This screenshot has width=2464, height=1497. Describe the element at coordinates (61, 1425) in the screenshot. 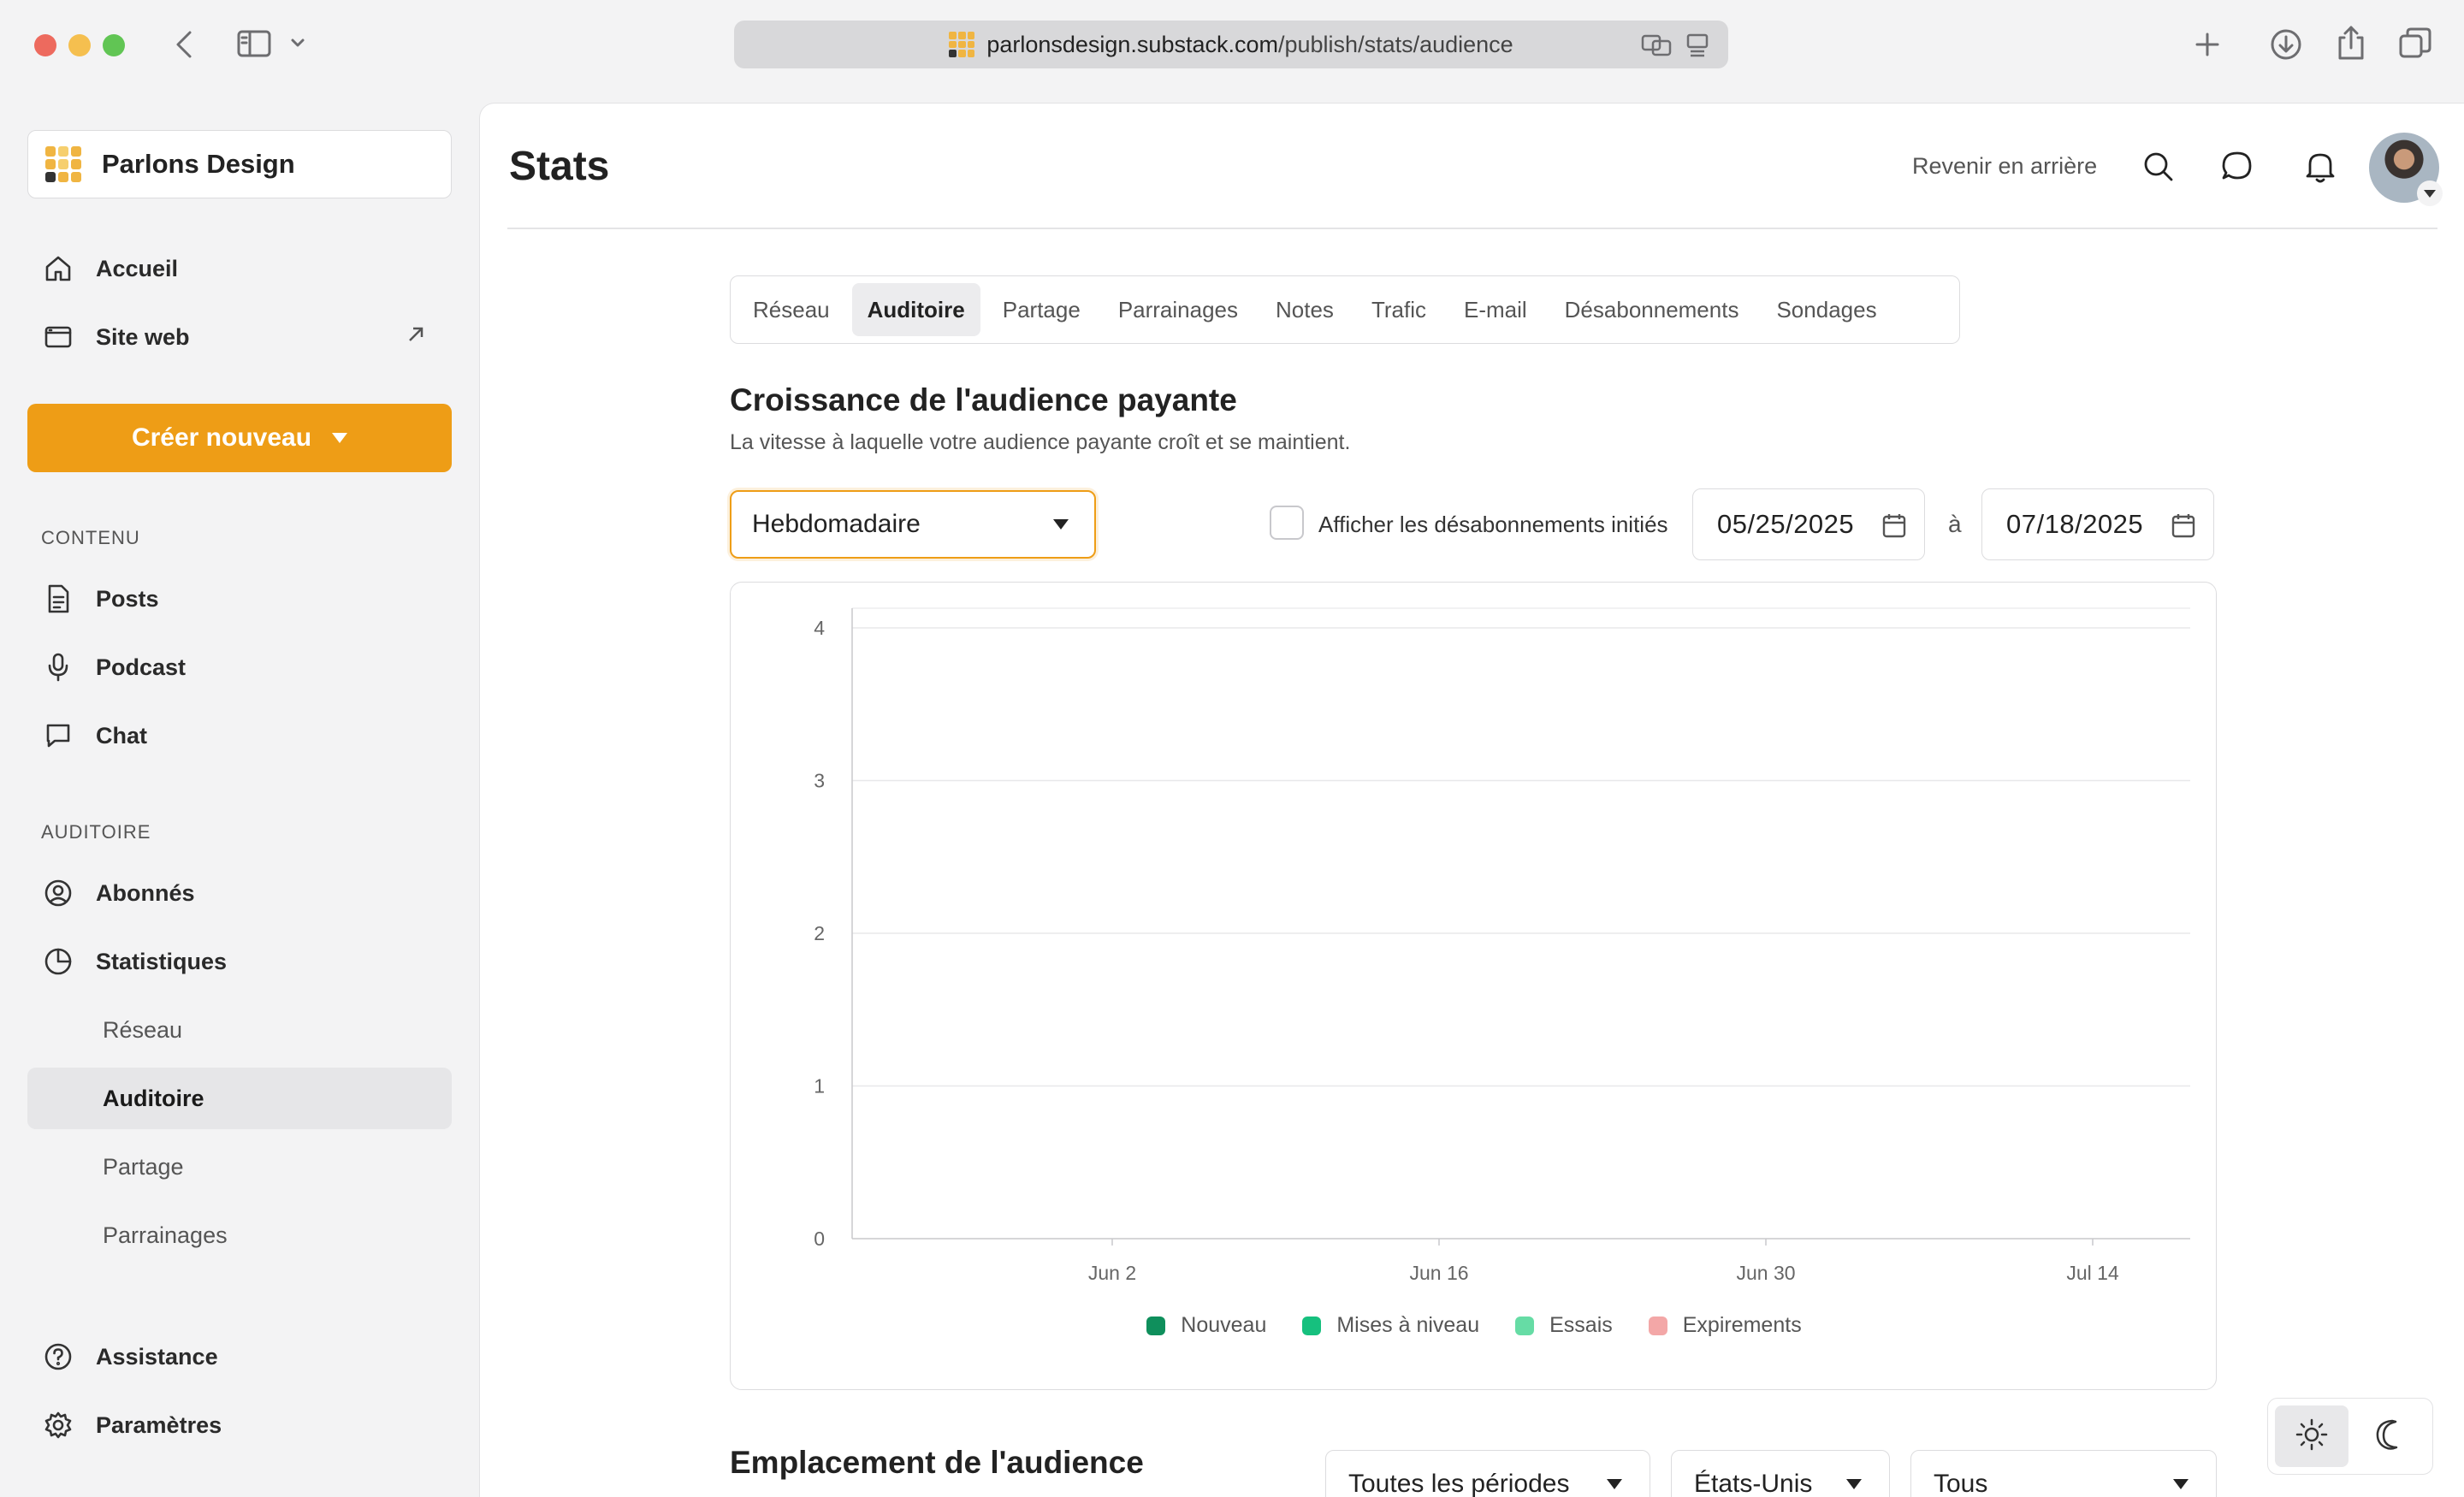

I see `gear-icon` at that location.